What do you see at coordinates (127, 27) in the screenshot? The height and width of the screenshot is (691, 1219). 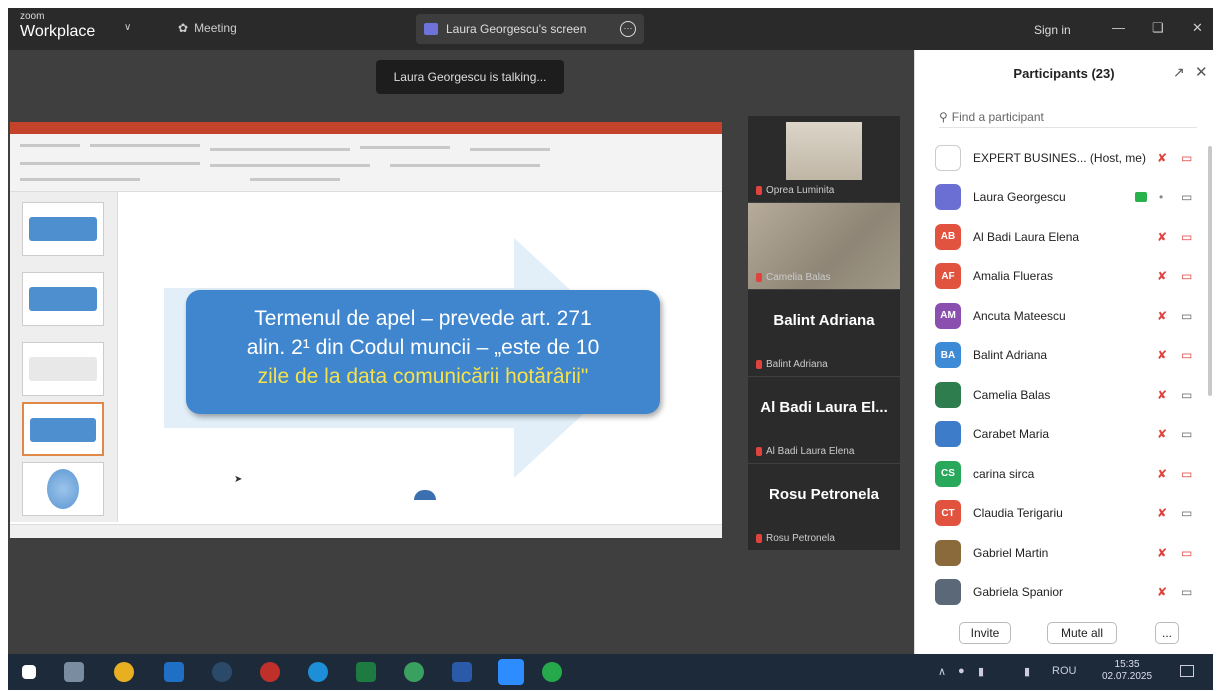 I see `chevron-down-icon: ∨` at bounding box center [127, 27].